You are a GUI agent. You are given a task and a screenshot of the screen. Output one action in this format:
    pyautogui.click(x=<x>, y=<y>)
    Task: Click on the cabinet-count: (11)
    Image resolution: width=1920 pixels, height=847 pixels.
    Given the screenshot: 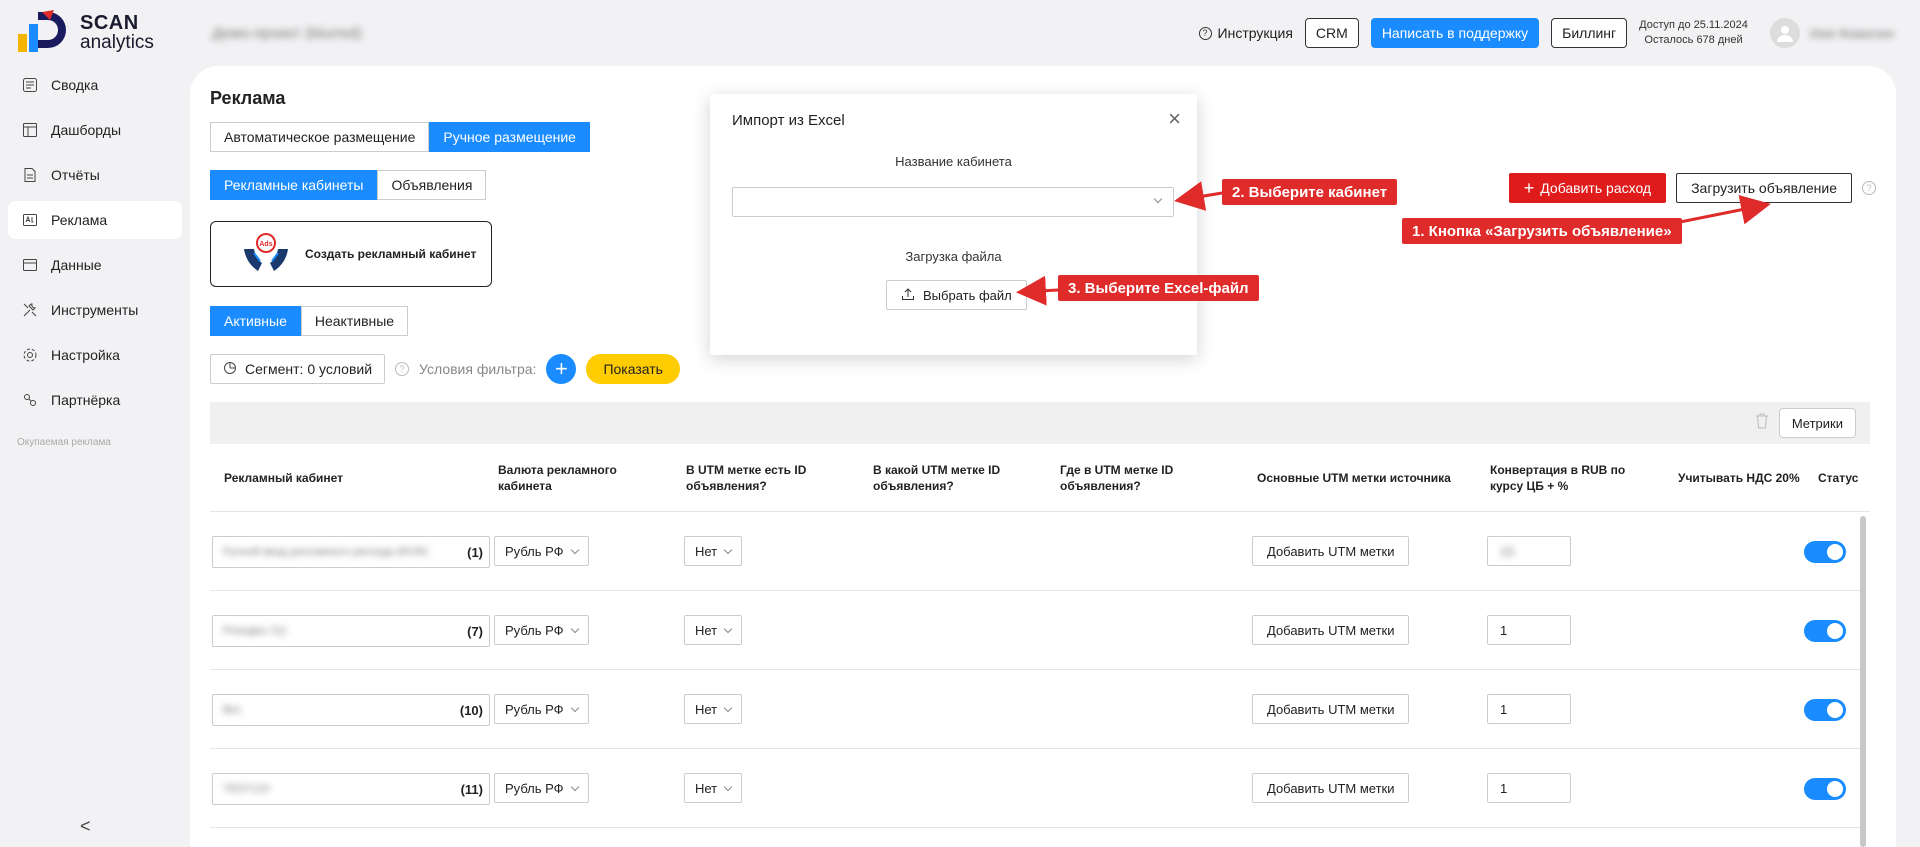 What is the action you would take?
    pyautogui.click(x=471, y=789)
    